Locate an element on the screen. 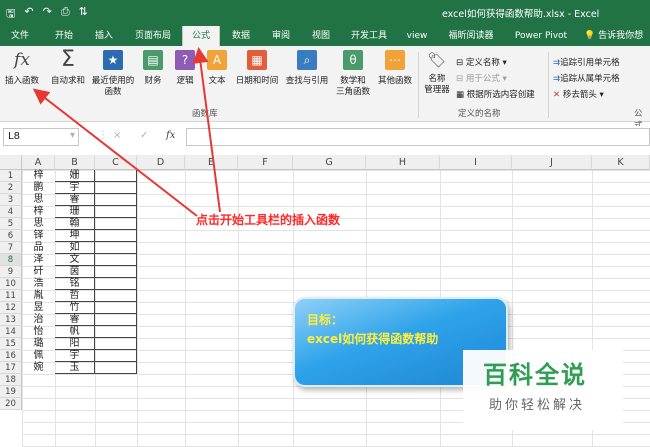  arrow-to-insert-function is located at coordinates (115, 152).